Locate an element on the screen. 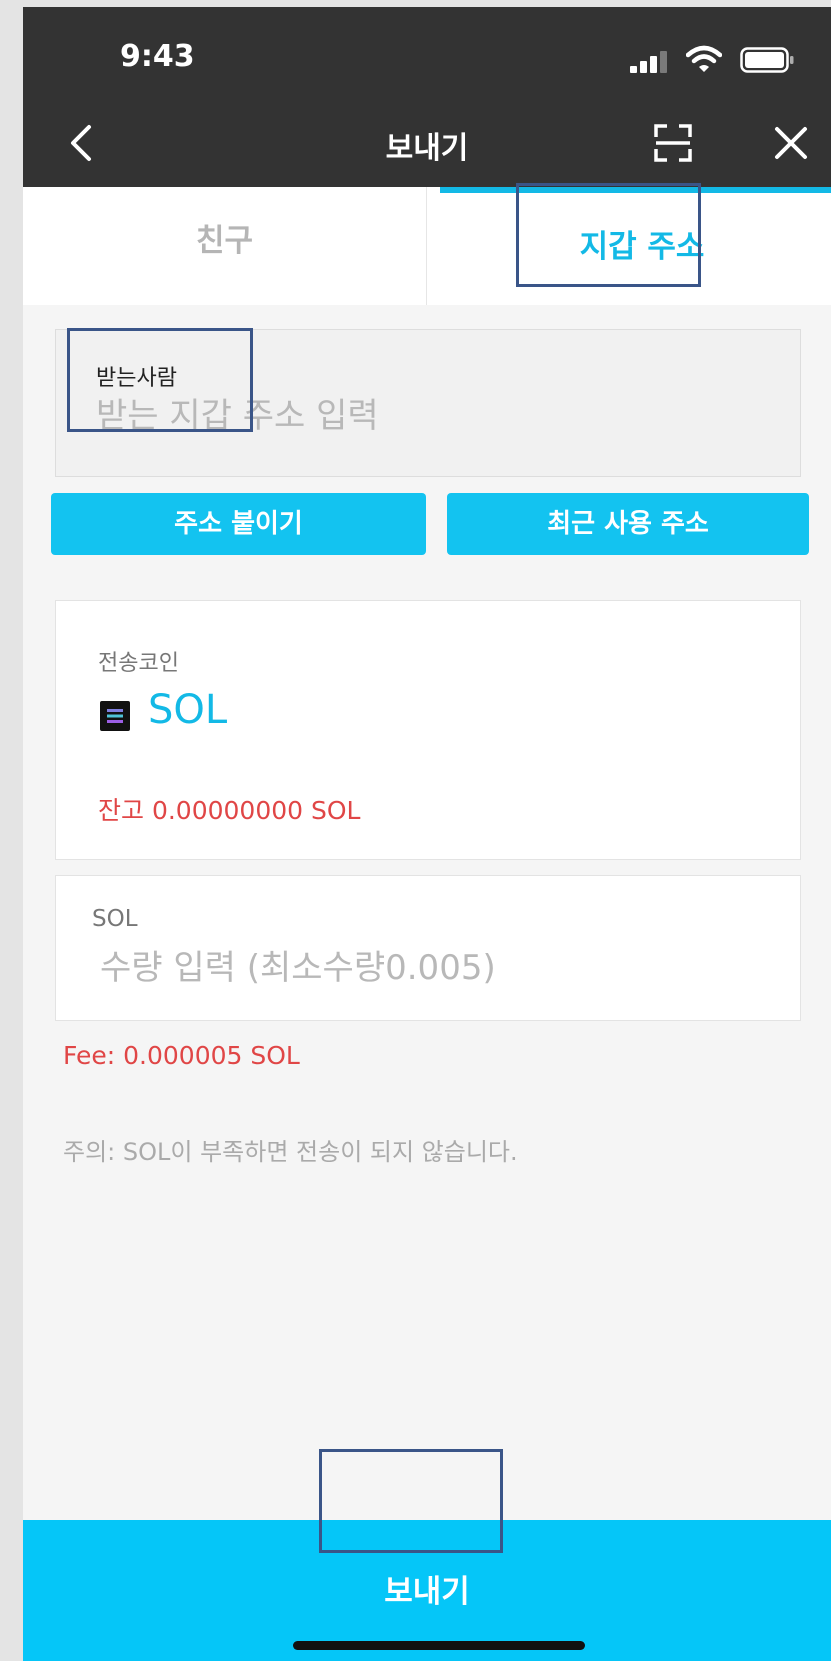 Image resolution: width=831 pixels, height=1661 pixels. tab-wallet-address: 지갑 주소 is located at coordinates (635, 246).